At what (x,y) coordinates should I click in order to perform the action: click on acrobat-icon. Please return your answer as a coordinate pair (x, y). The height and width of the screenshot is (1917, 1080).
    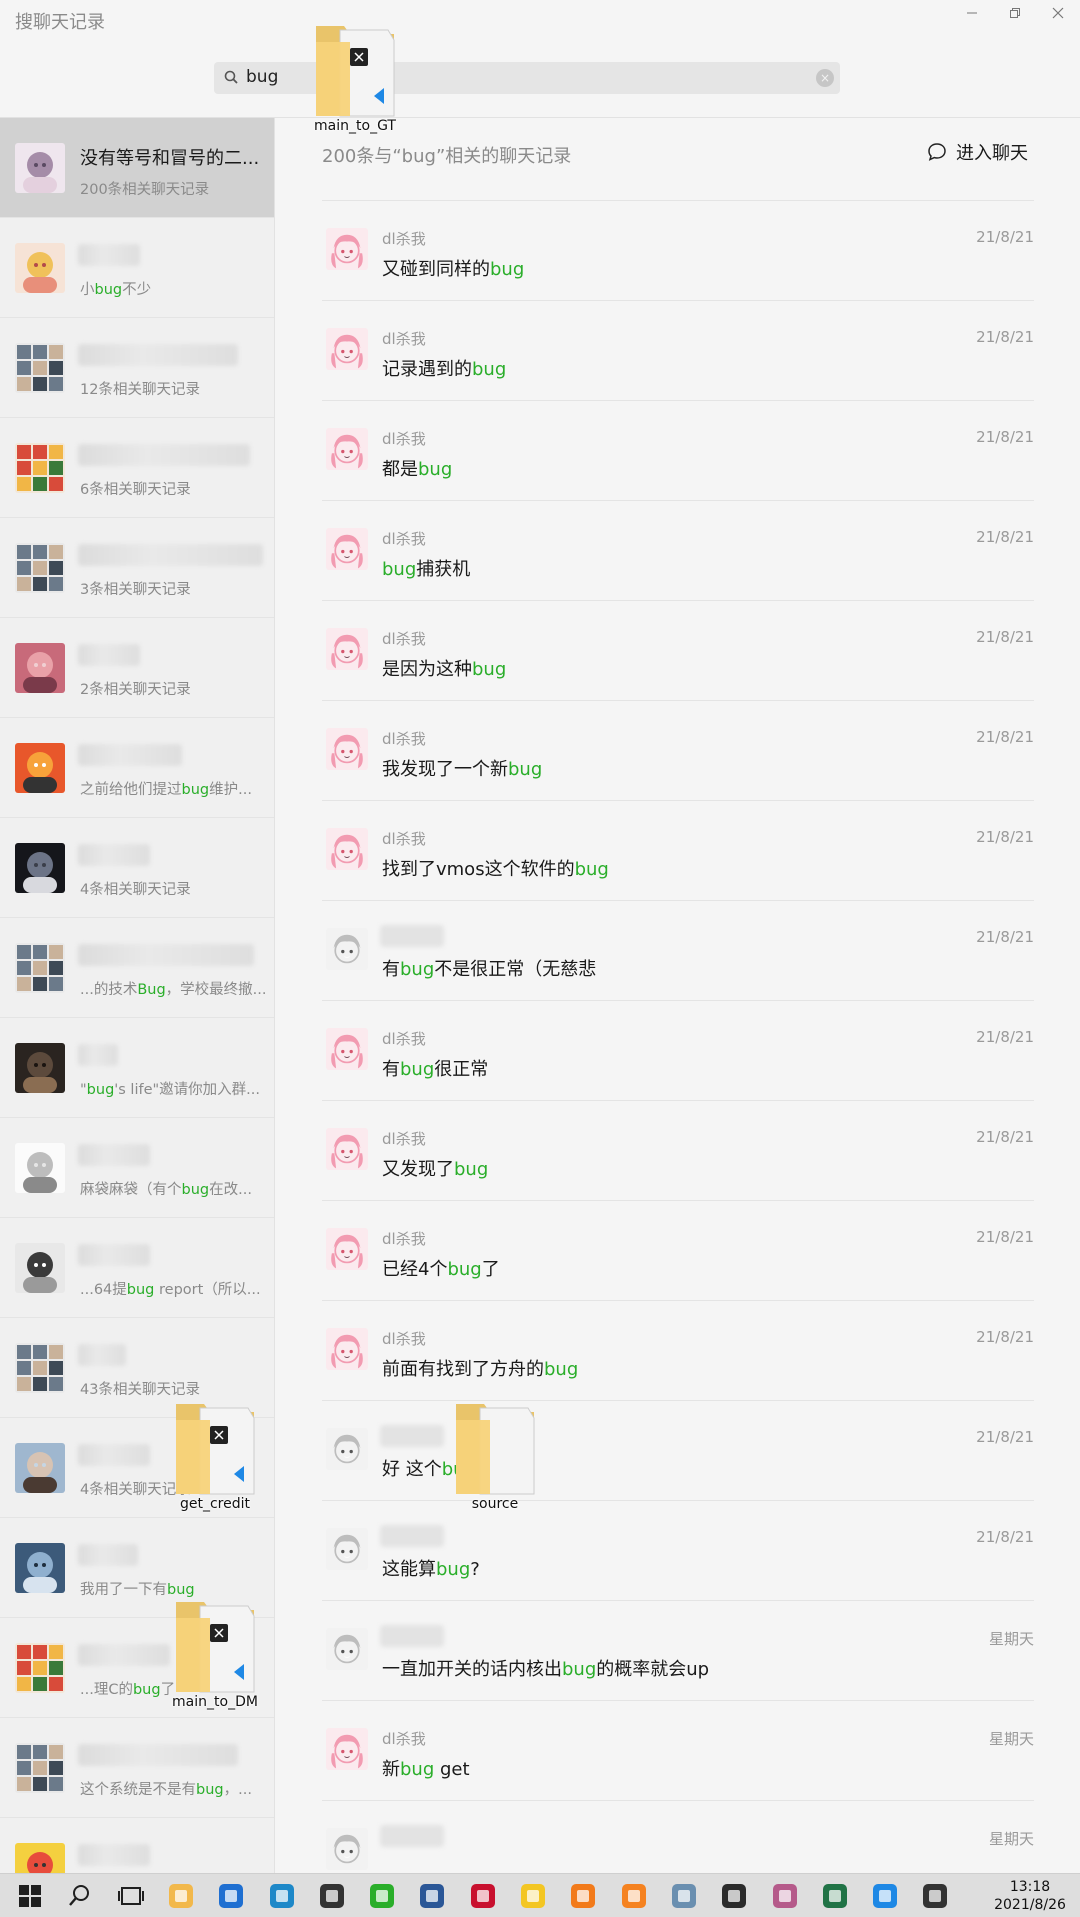
    Looking at the image, I should click on (483, 1896).